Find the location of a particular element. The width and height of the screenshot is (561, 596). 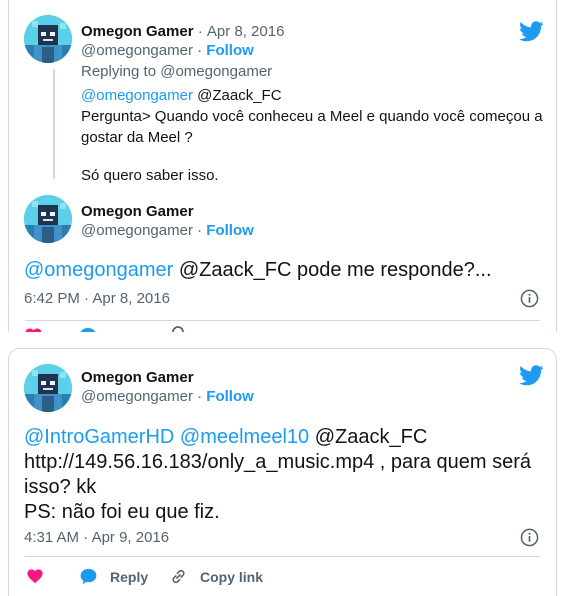

tweet-time: 6:42 PM is located at coordinates (52, 298).